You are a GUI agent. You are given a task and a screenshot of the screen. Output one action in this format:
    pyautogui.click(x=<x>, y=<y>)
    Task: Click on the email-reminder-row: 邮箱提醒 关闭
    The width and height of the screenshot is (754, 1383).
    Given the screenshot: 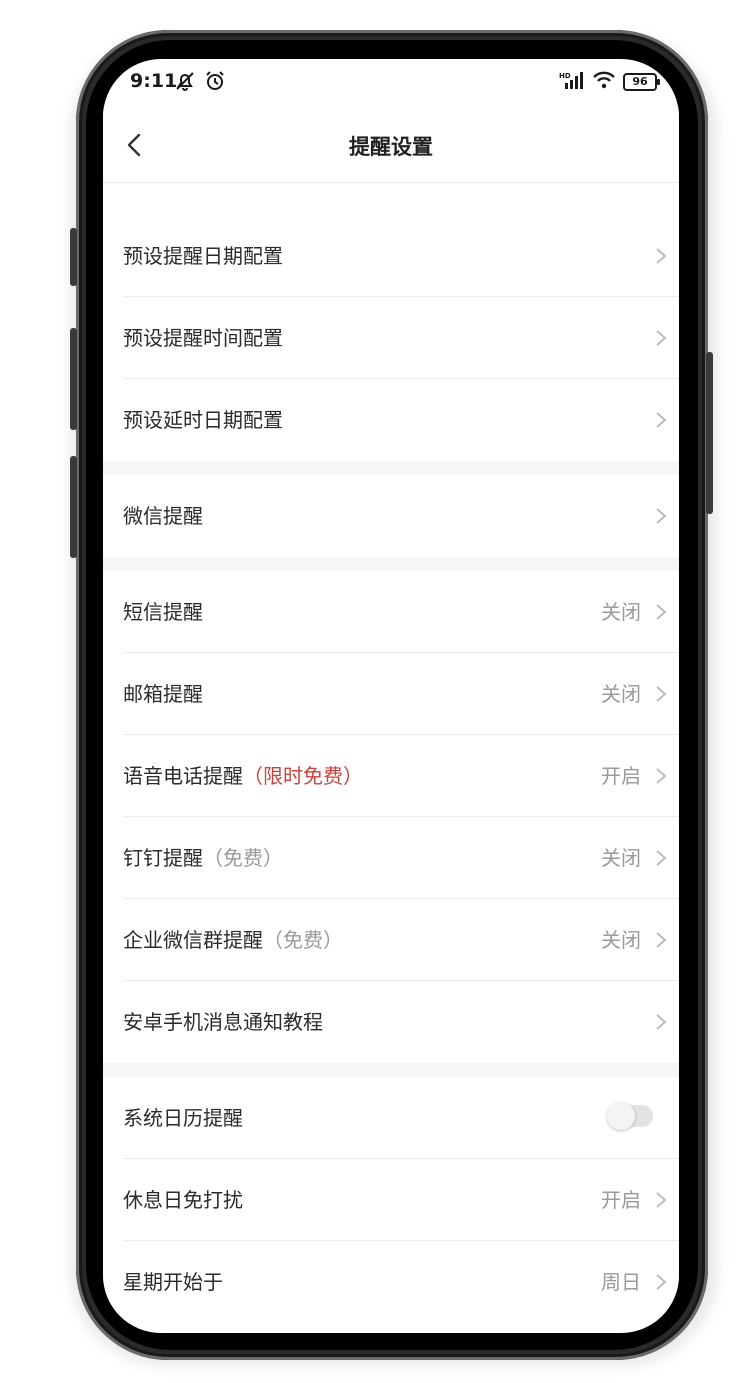 What is the action you would take?
    pyautogui.click(x=391, y=694)
    